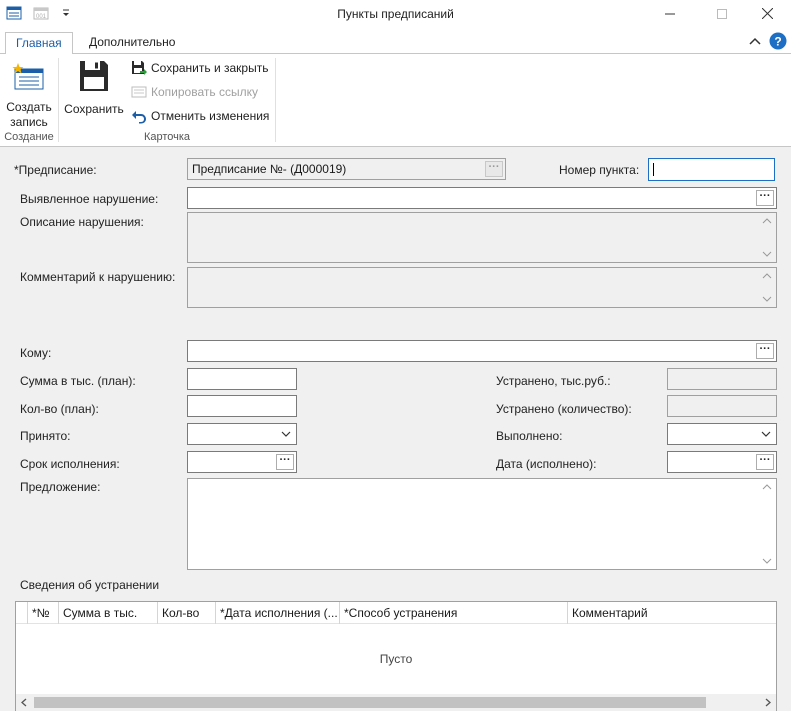 Image resolution: width=791 pixels, height=711 pixels. Describe the element at coordinates (82, 222) in the screenshot. I see `description-label: Описание нарушения:` at that location.